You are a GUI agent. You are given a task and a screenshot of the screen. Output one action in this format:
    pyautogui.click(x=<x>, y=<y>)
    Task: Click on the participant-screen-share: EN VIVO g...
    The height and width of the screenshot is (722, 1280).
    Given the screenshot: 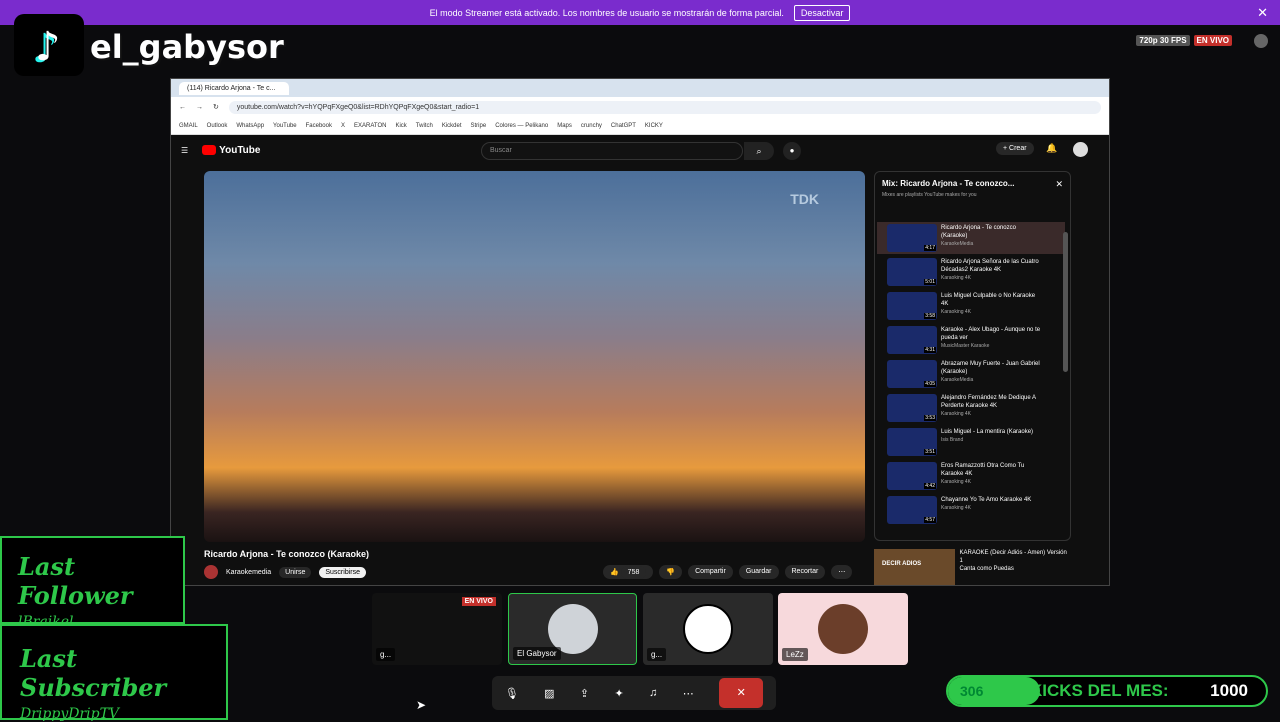 What is the action you would take?
    pyautogui.click(x=437, y=629)
    